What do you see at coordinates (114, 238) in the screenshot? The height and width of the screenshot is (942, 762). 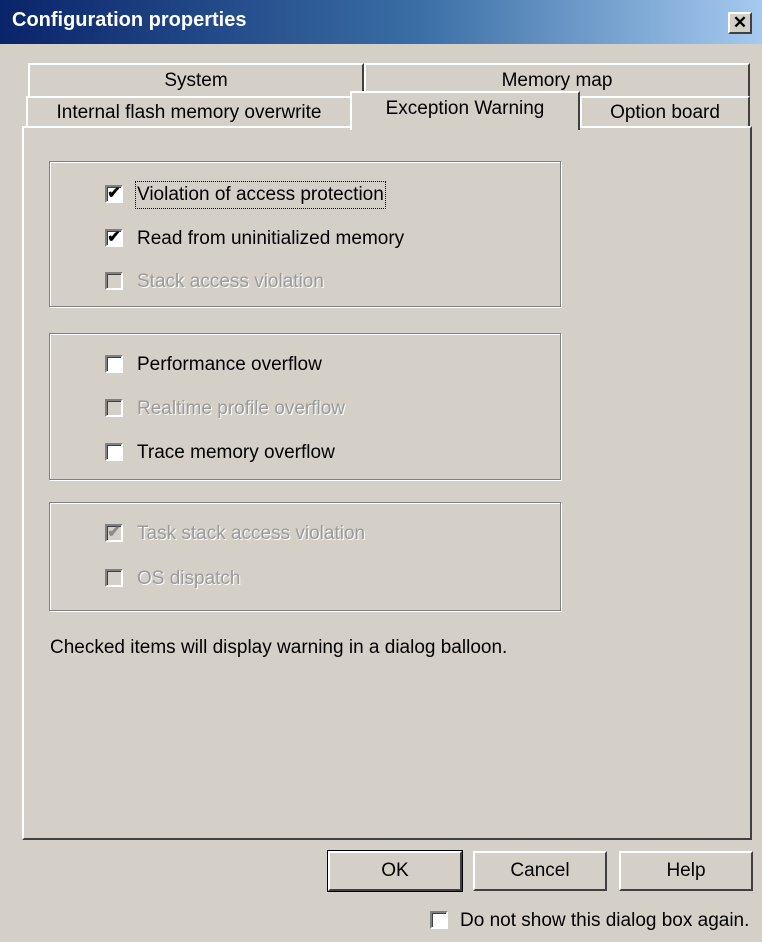 I see `read-from-uninitialized-memory-checkbox: ✔` at bounding box center [114, 238].